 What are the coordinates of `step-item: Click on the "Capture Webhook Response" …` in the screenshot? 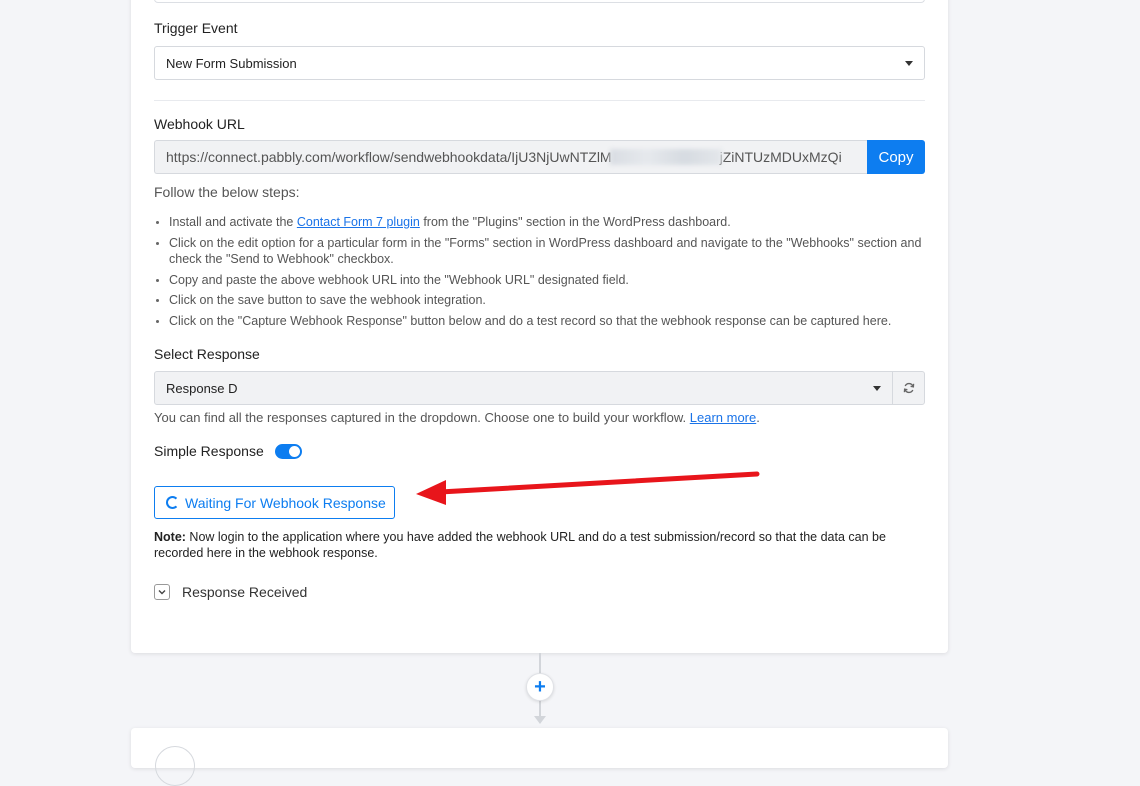 It's located at (544, 321).